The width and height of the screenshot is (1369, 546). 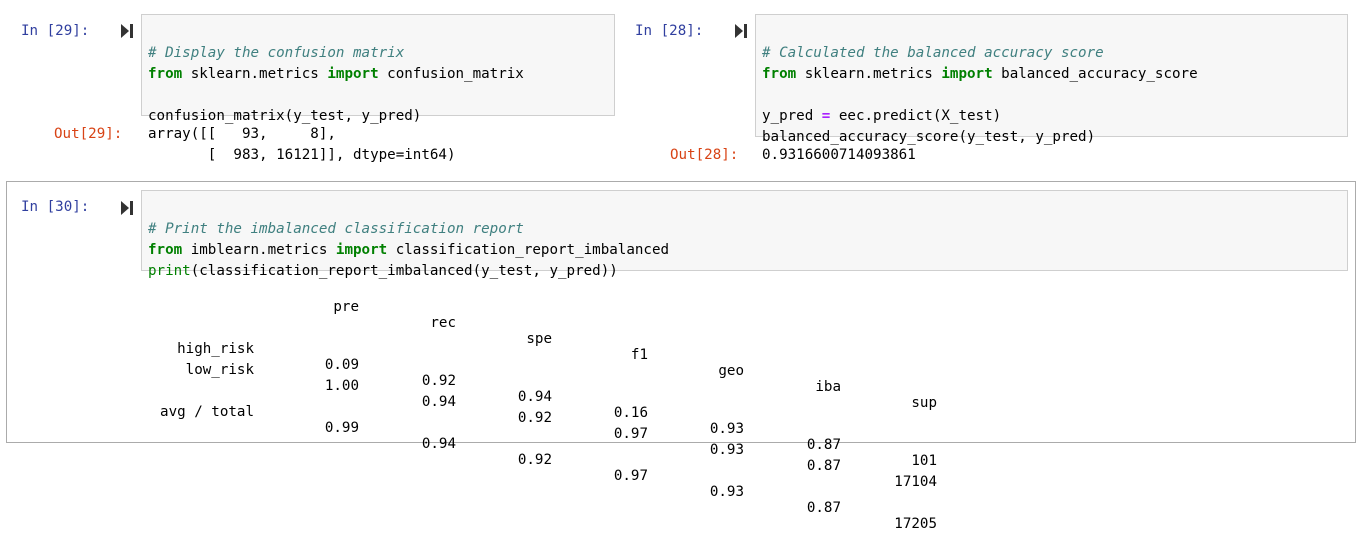 What do you see at coordinates (669, 31) in the screenshot?
I see `cell-28-in-prompt: In [28]:` at bounding box center [669, 31].